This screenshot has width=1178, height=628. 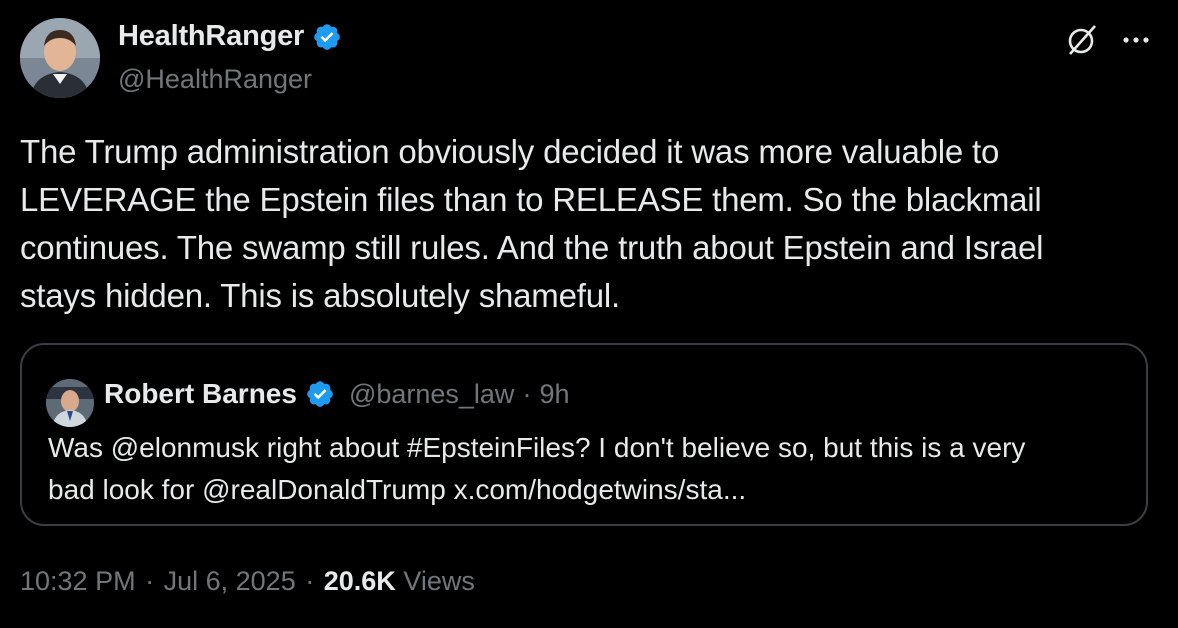 What do you see at coordinates (230, 581) in the screenshot?
I see `tweet-date: Jul 6, 2025` at bounding box center [230, 581].